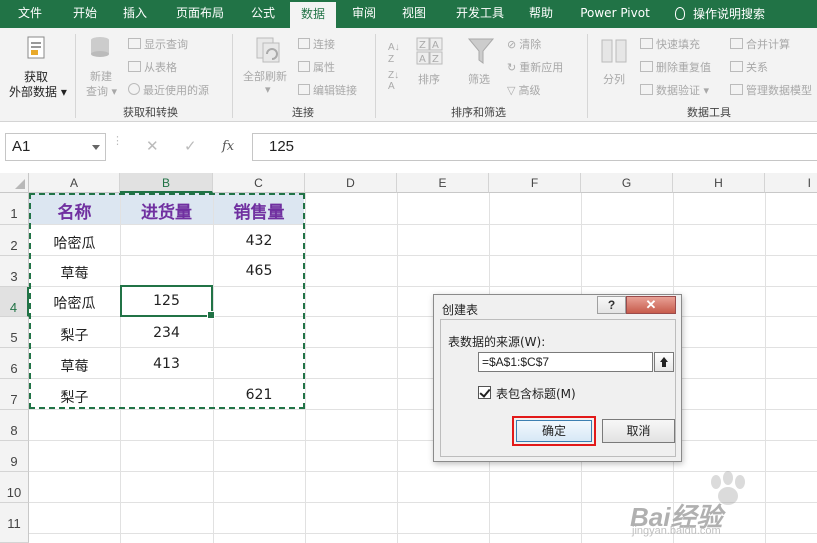 This screenshot has height=543, width=817. What do you see at coordinates (391, 85) in the screenshot?
I see `svg-text: A` at bounding box center [391, 85].